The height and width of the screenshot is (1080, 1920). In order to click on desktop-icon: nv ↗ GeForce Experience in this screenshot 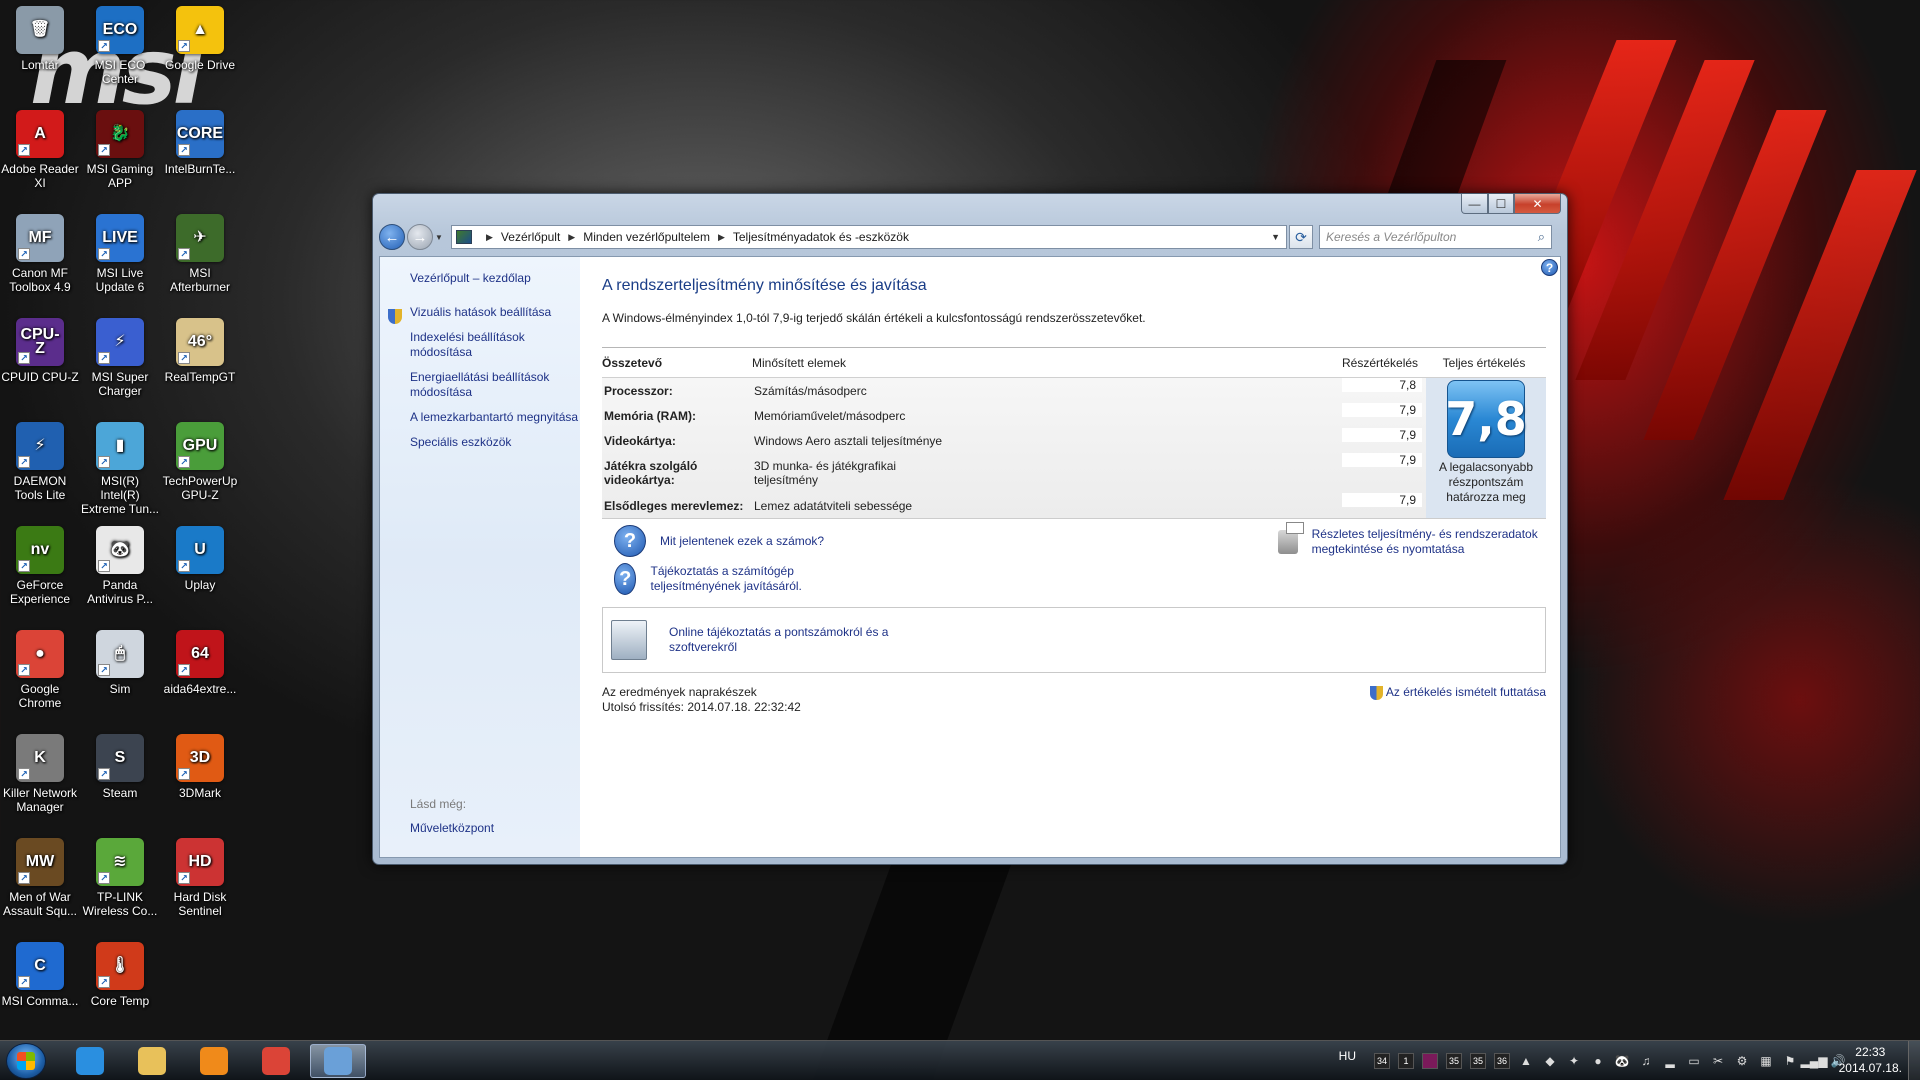, I will do `click(40, 563)`.